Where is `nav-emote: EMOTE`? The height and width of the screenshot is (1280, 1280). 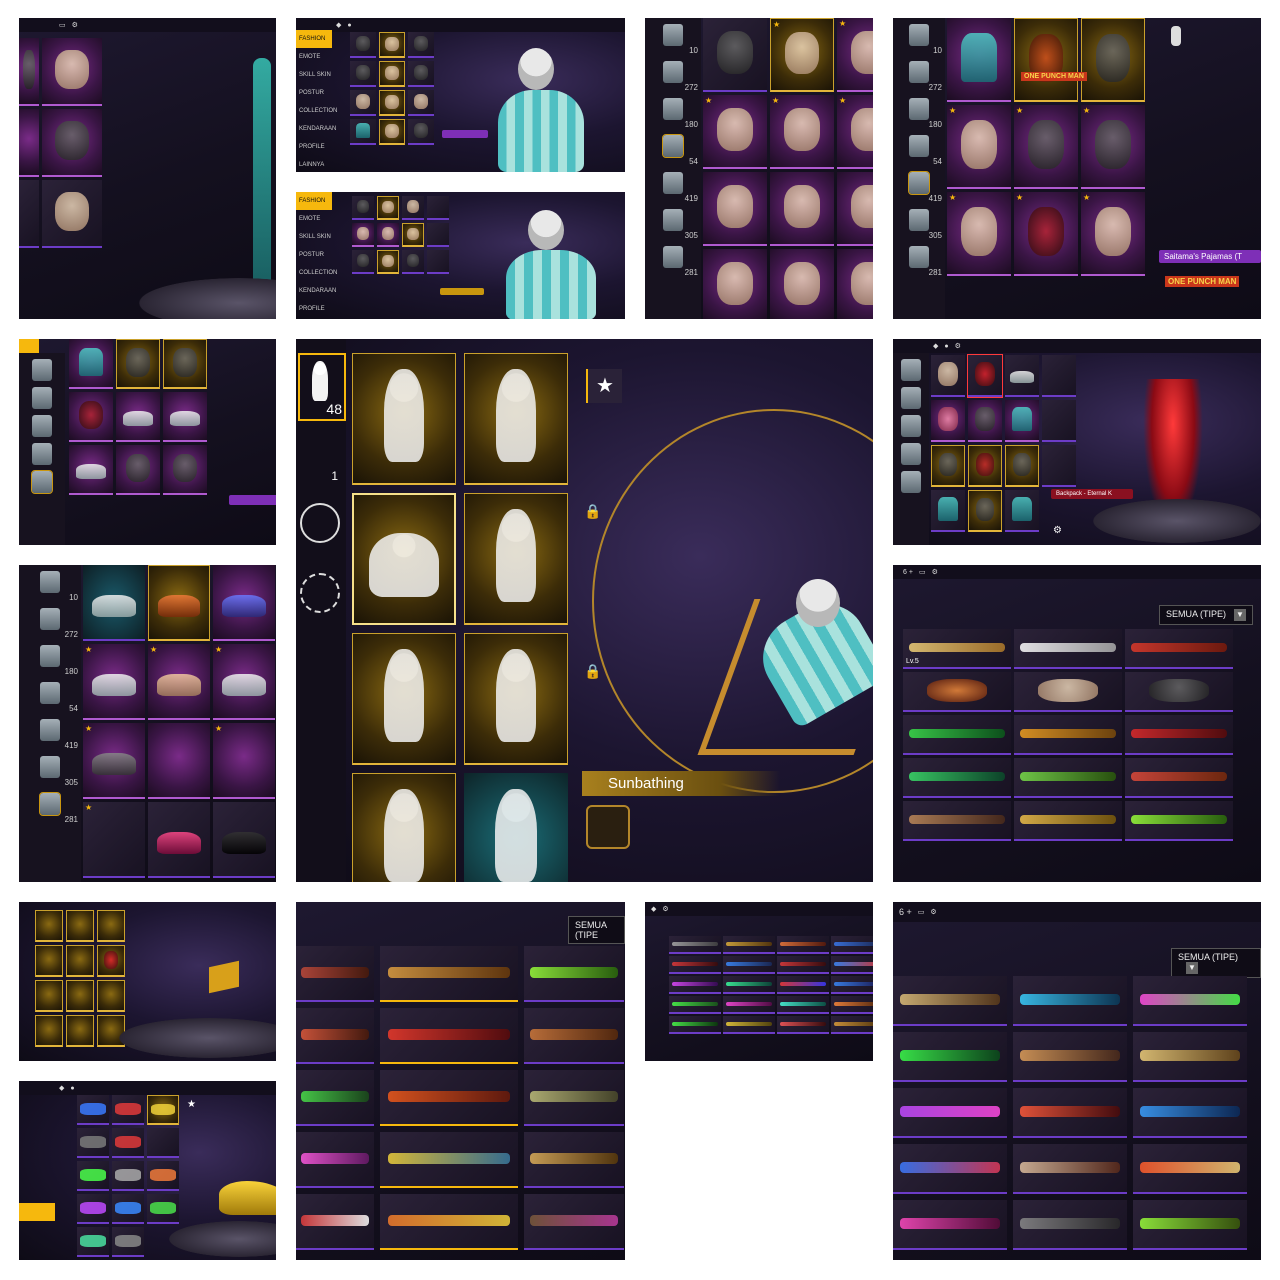 nav-emote: EMOTE is located at coordinates (314, 57).